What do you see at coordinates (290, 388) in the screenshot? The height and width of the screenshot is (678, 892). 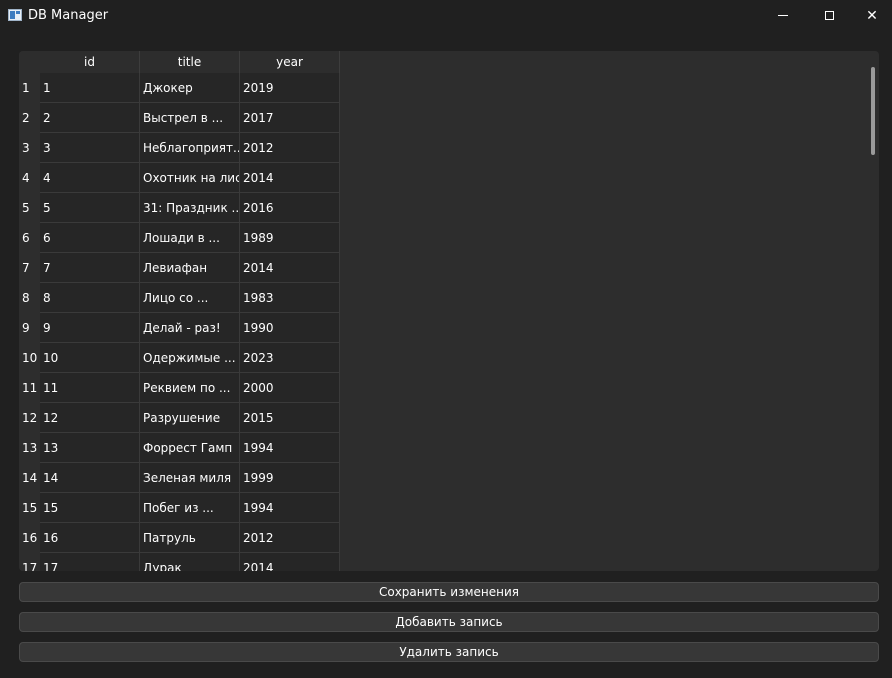 I see `cell-year: 2000` at bounding box center [290, 388].